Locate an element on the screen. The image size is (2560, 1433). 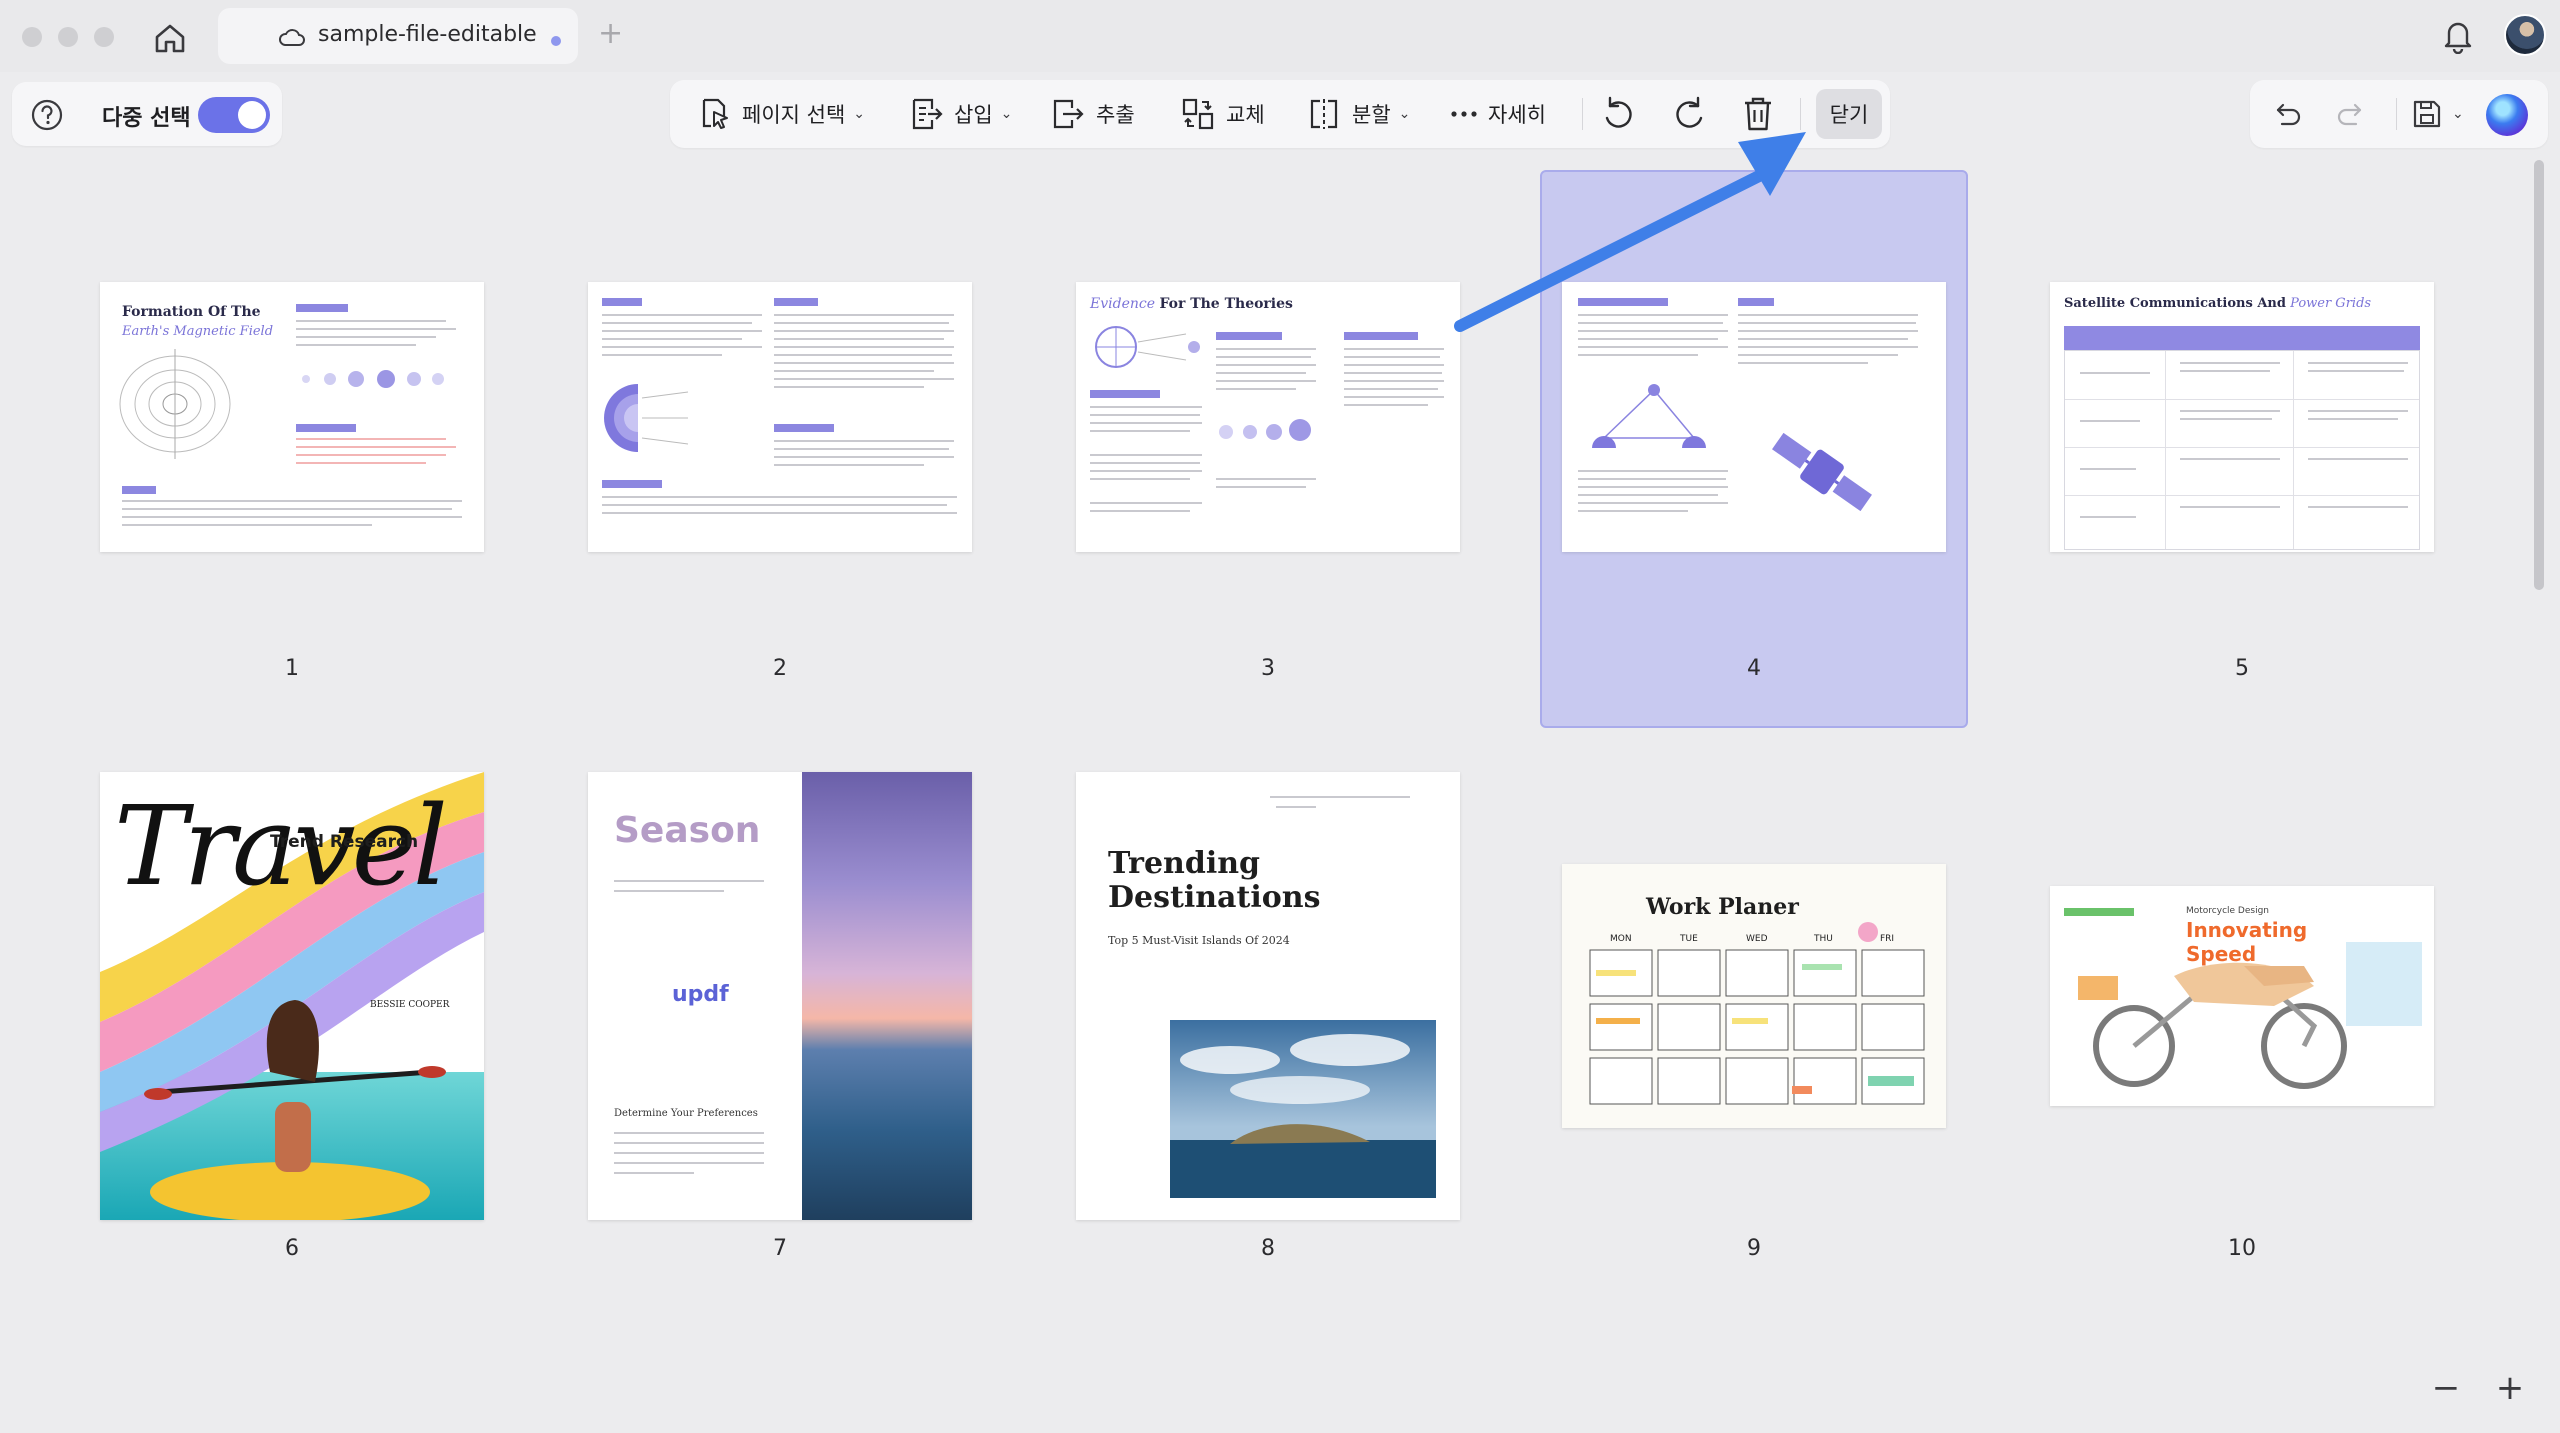
zoom-out-button: − is located at coordinates (2446, 1388).